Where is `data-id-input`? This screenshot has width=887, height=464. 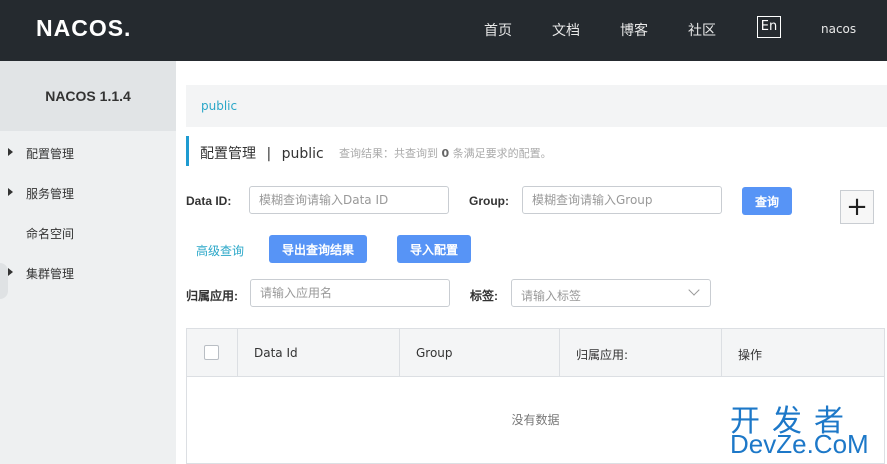
data-id-input is located at coordinates (349, 200).